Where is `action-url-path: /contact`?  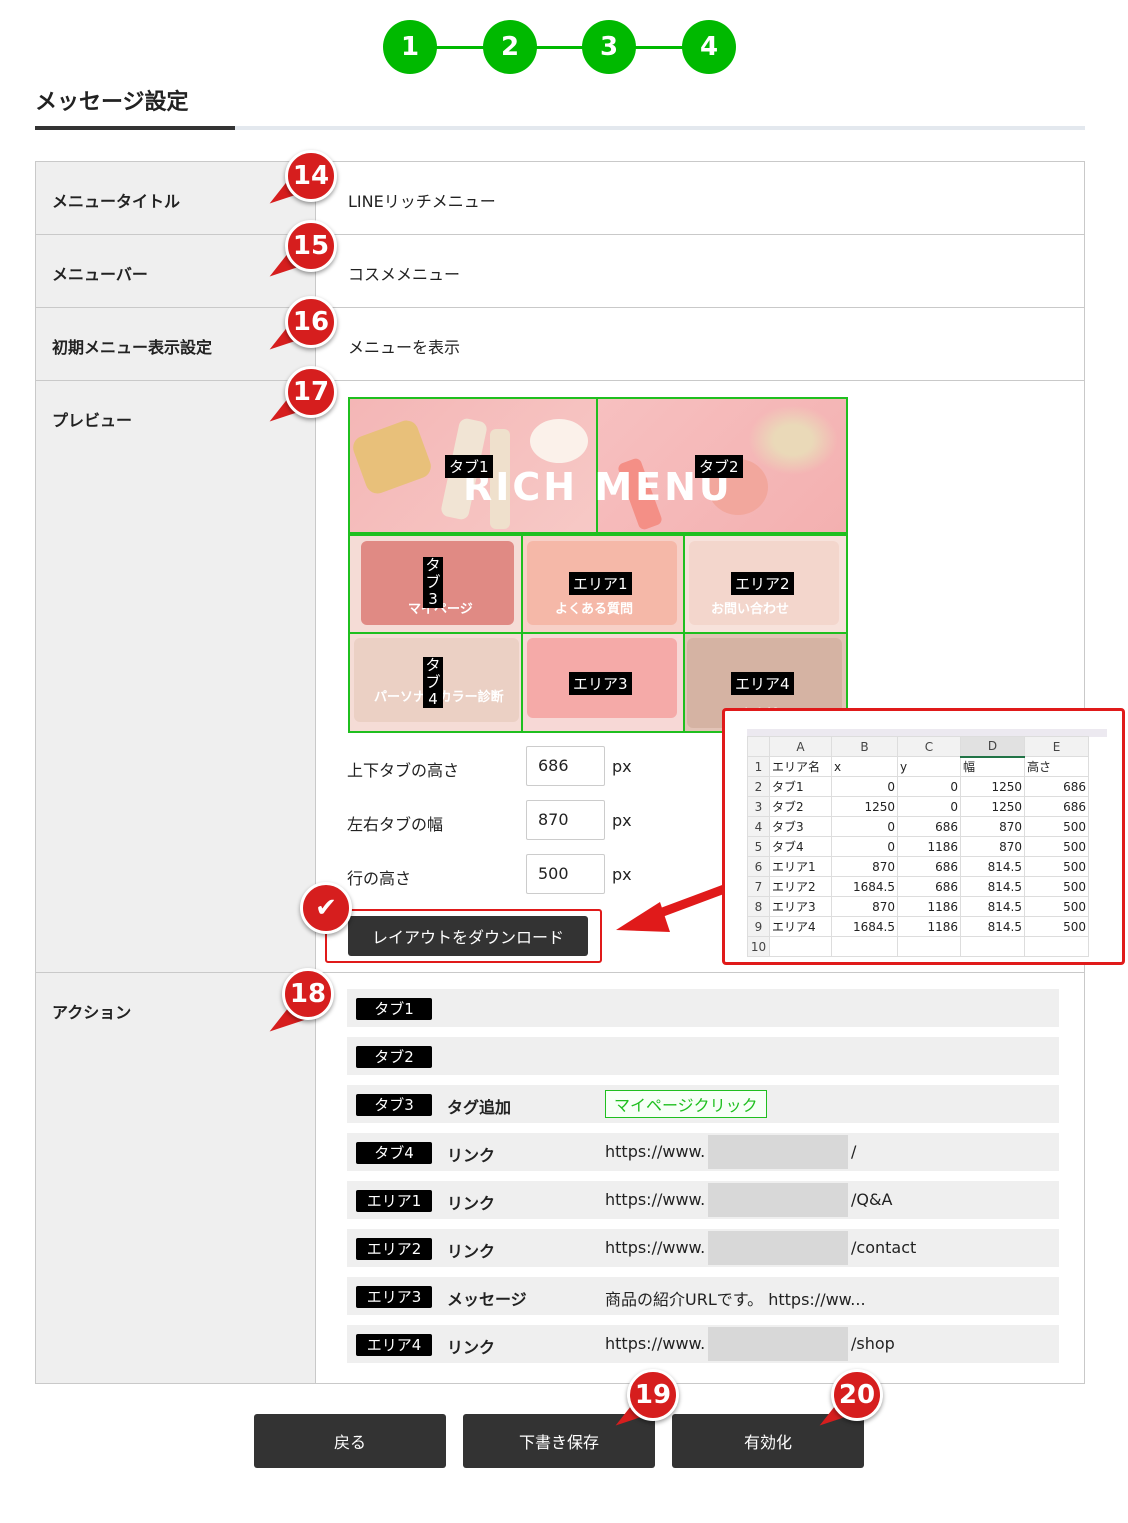
action-url-path: /contact is located at coordinates (884, 1247).